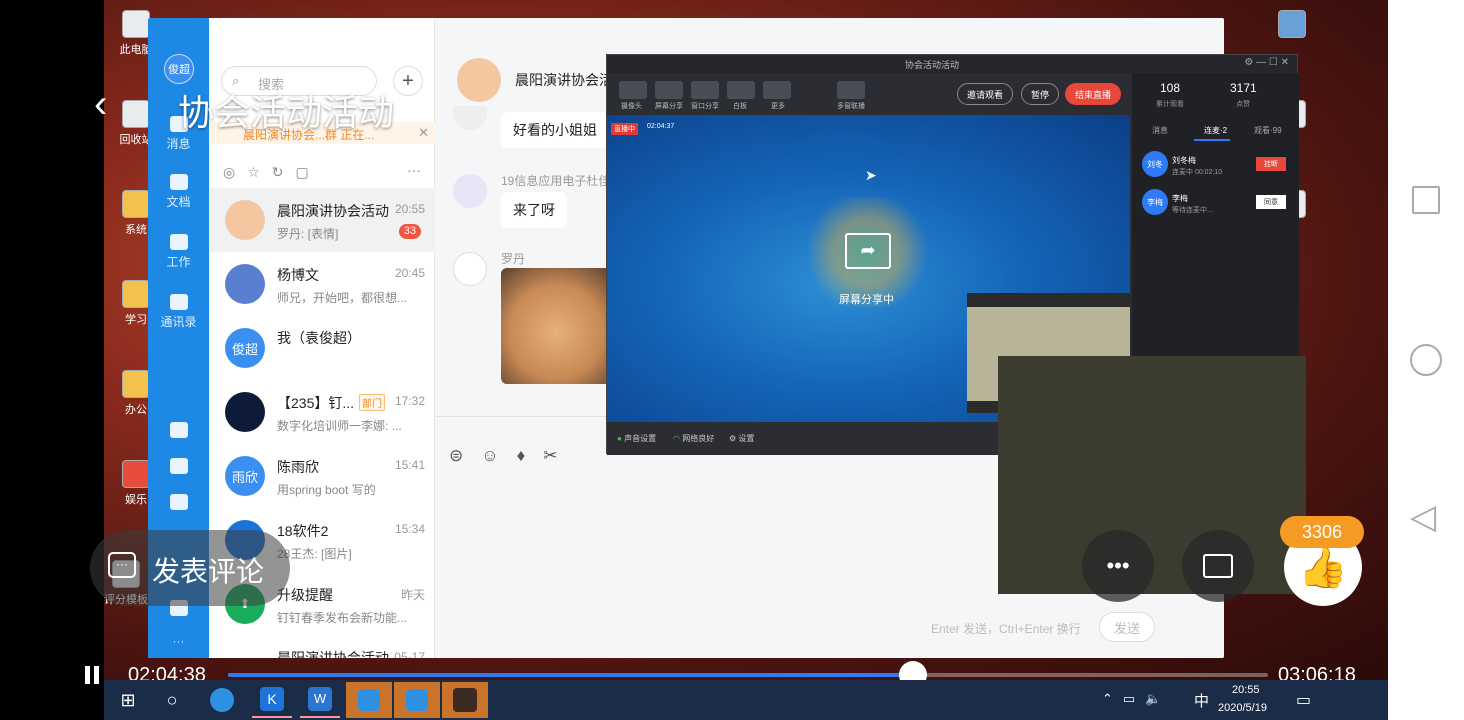 This screenshot has width=1464, height=720. What do you see at coordinates (534, 210) in the screenshot?
I see `message-bubble: 来了呀` at bounding box center [534, 210].